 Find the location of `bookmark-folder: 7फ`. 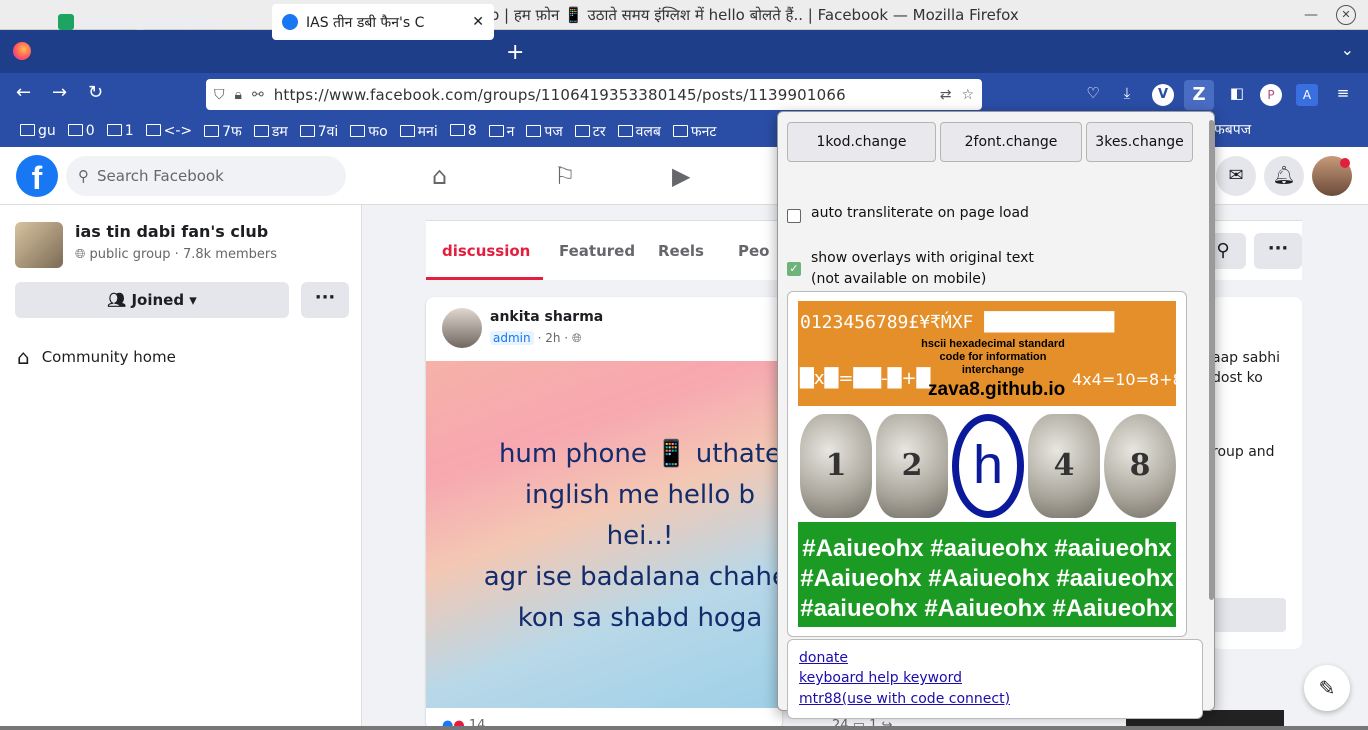

bookmark-folder: 7फ is located at coordinates (223, 131).